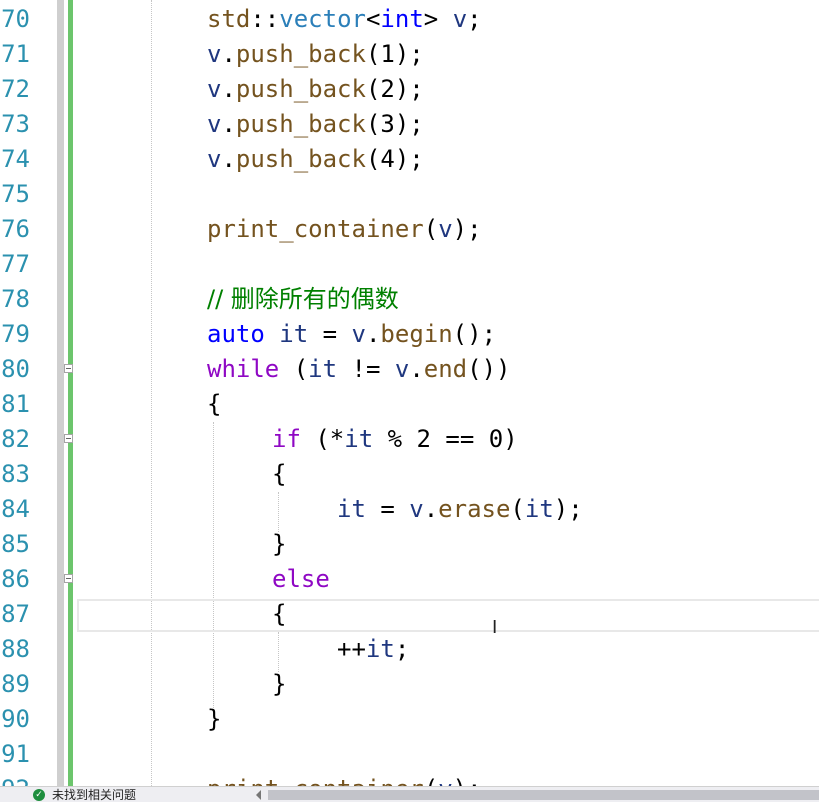 The image size is (819, 803). I want to click on status-bar: ✓ 未找到相关问题, so click(409, 794).